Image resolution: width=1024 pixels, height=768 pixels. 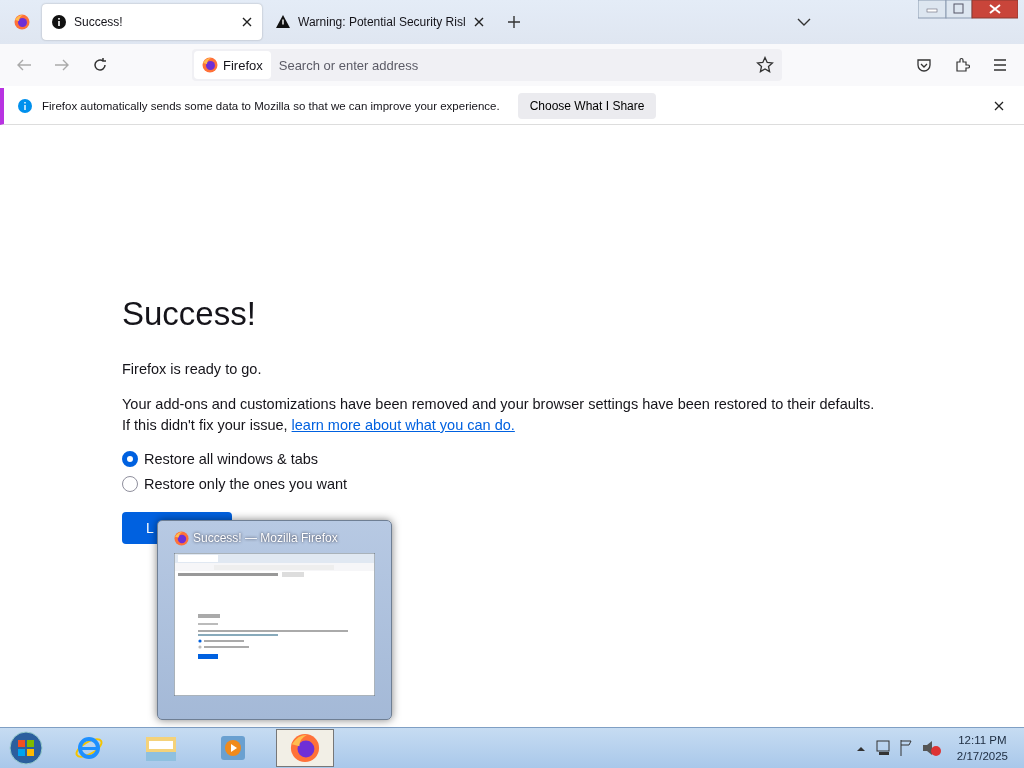 What do you see at coordinates (982, 756) in the screenshot?
I see `clock-date: 2/17/2025` at bounding box center [982, 756].